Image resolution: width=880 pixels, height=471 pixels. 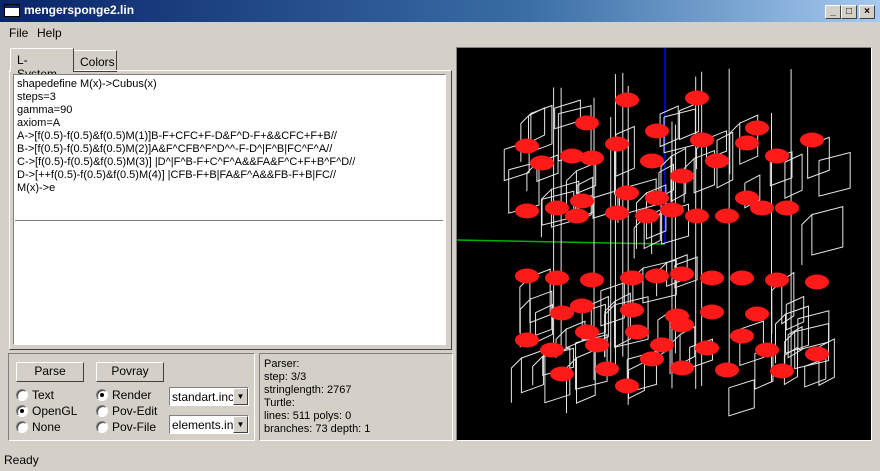 What do you see at coordinates (39, 123) in the screenshot?
I see `editor-line: axiom=A` at bounding box center [39, 123].